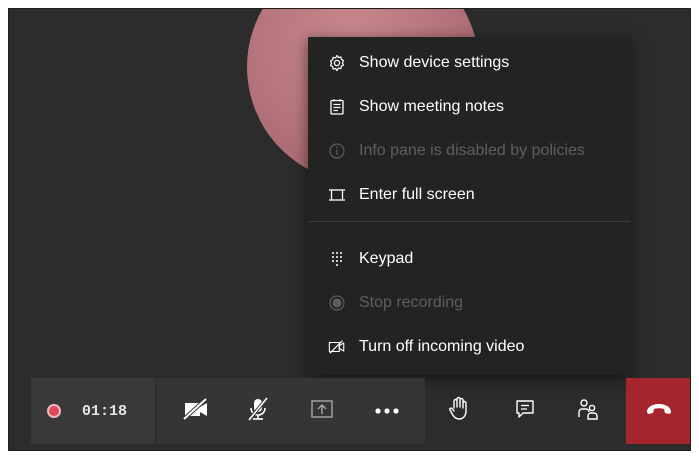 This screenshot has width=699, height=459. I want to click on recording-indicator: 01:18, so click(93, 411).